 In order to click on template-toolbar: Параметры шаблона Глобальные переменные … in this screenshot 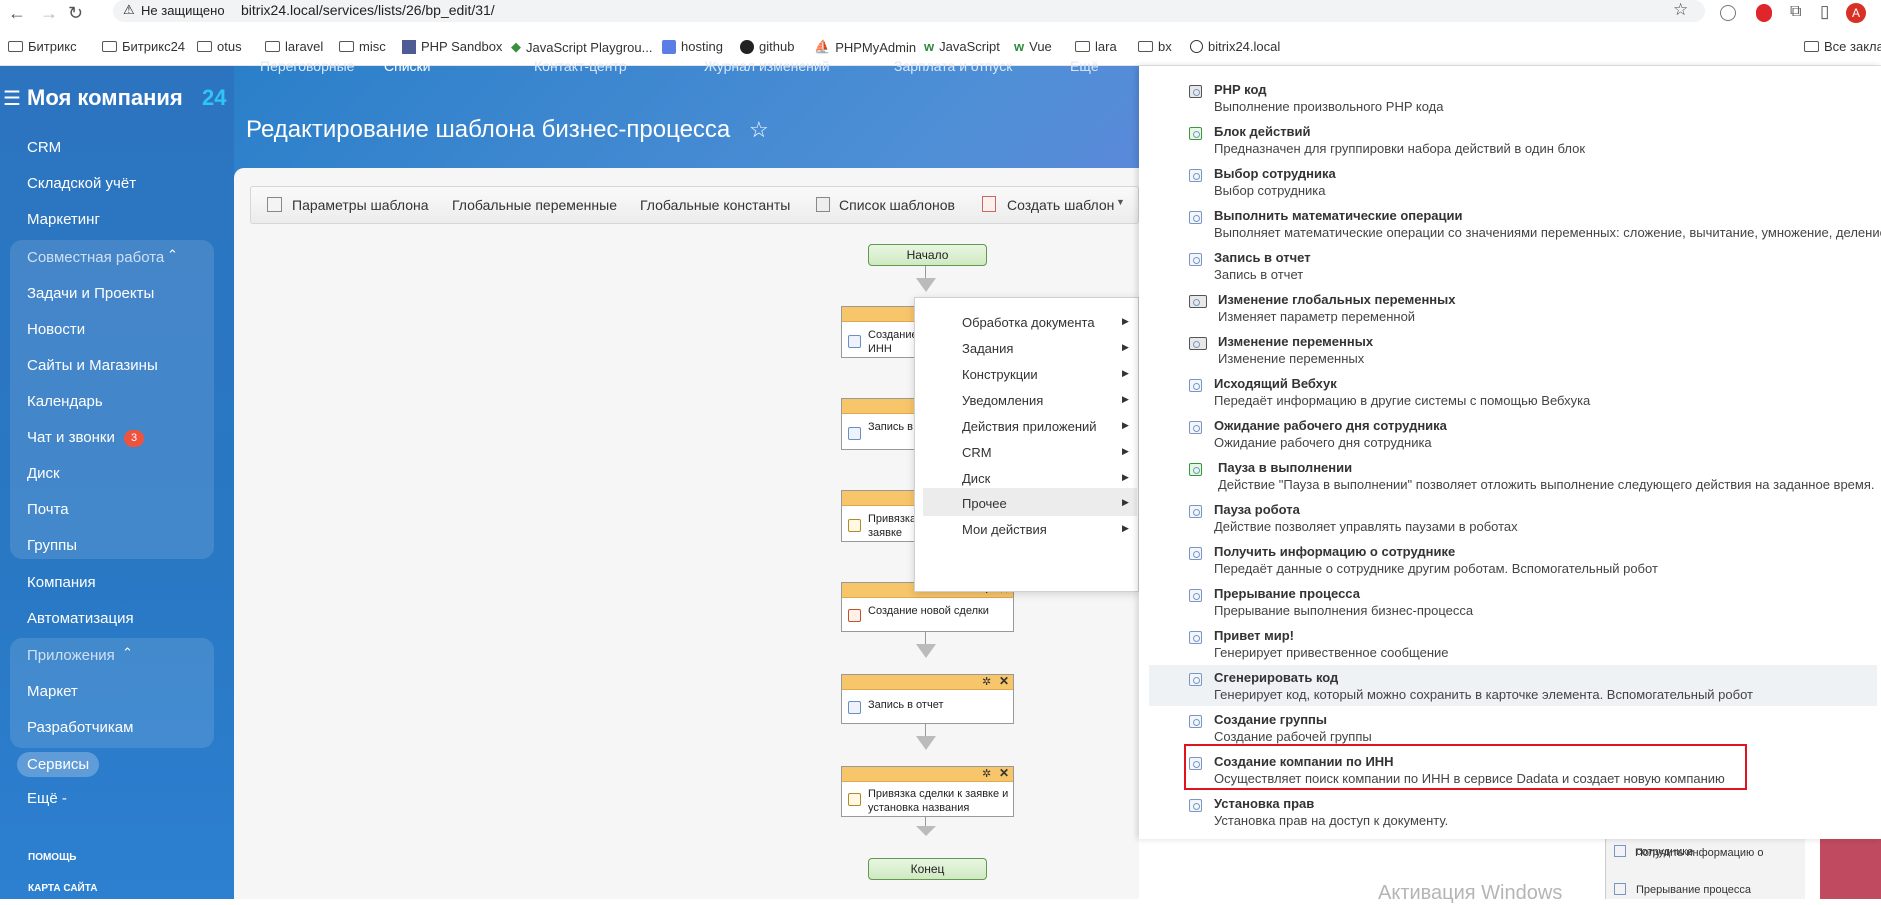, I will do `click(694, 205)`.